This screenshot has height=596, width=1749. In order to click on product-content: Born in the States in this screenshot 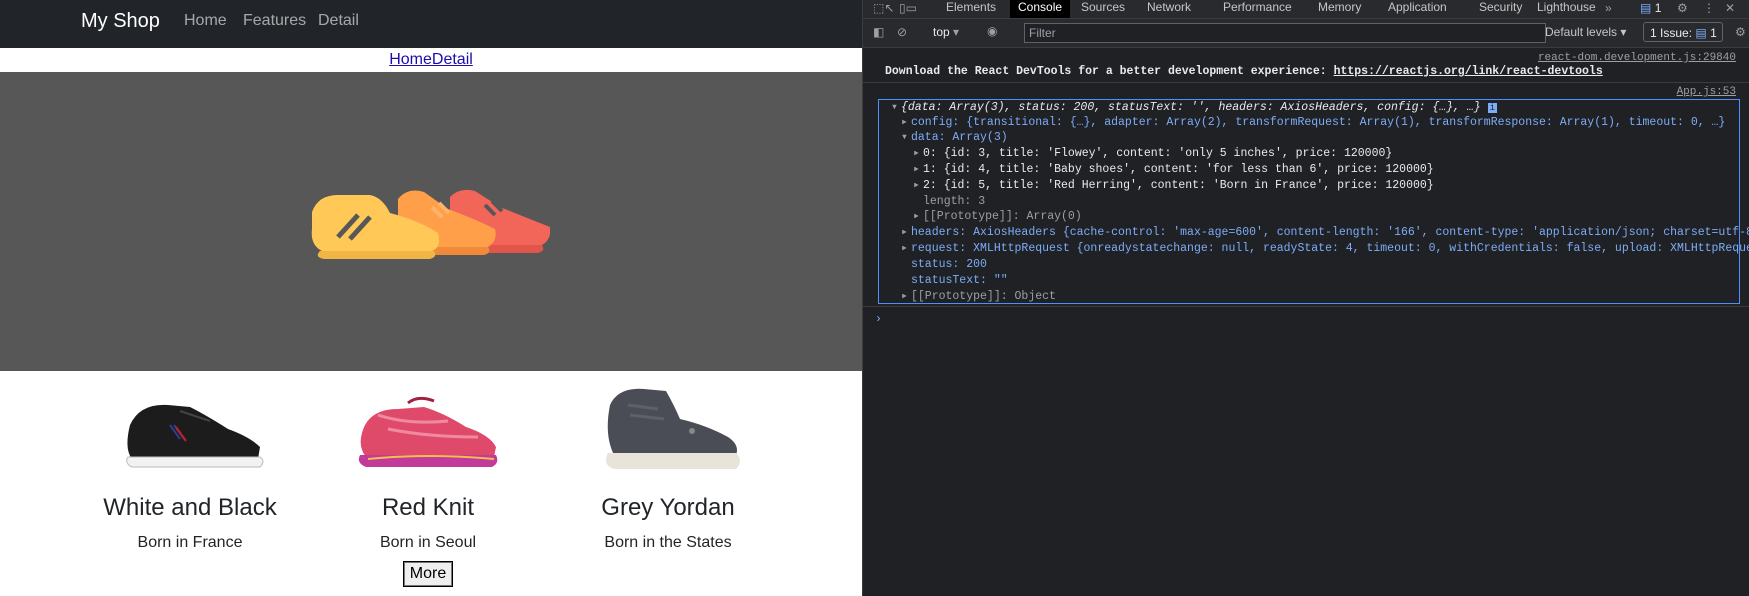, I will do `click(668, 542)`.